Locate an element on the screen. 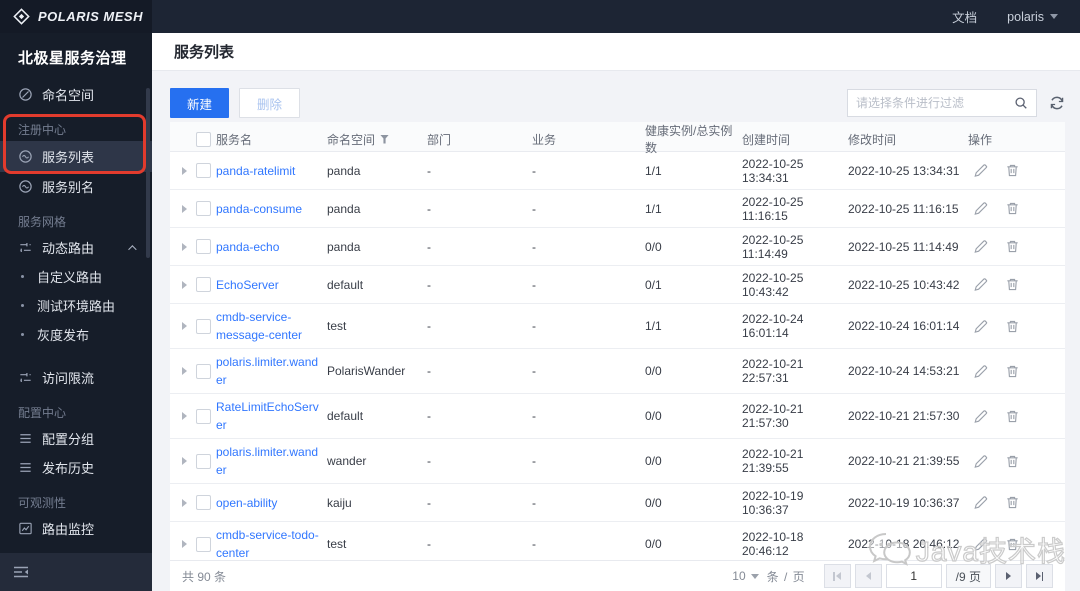  sidebar-scrollbar is located at coordinates (148, 173).